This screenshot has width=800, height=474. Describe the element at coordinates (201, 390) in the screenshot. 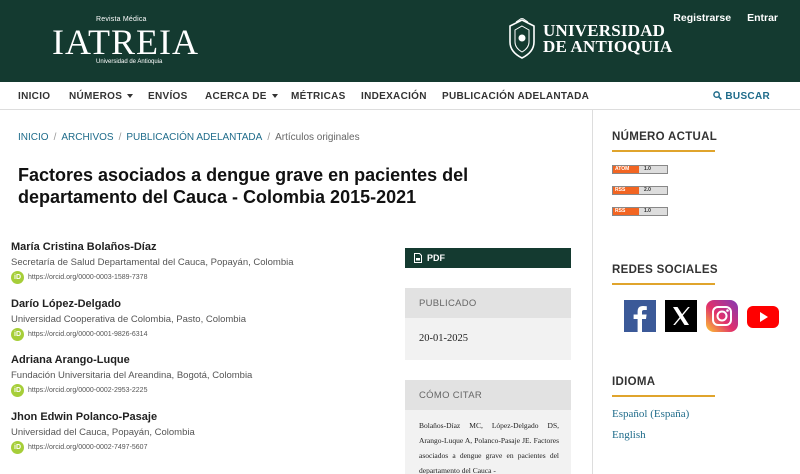

I see `orcid-link: iD https://orcid.org/0000-0002-2953-2225` at that location.